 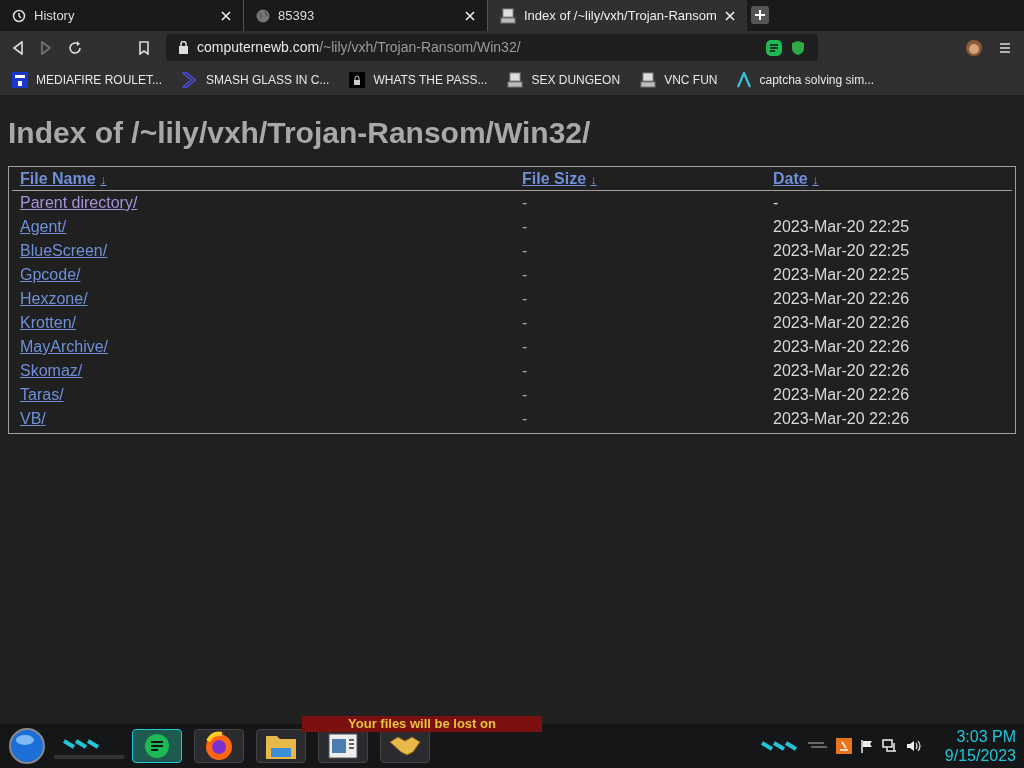 I want to click on chat-app-icon, so click(x=157, y=746).